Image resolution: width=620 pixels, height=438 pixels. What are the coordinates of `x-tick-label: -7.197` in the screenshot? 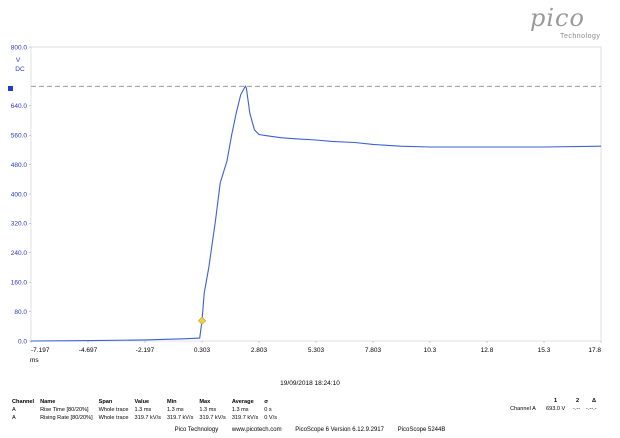 It's located at (40, 350).